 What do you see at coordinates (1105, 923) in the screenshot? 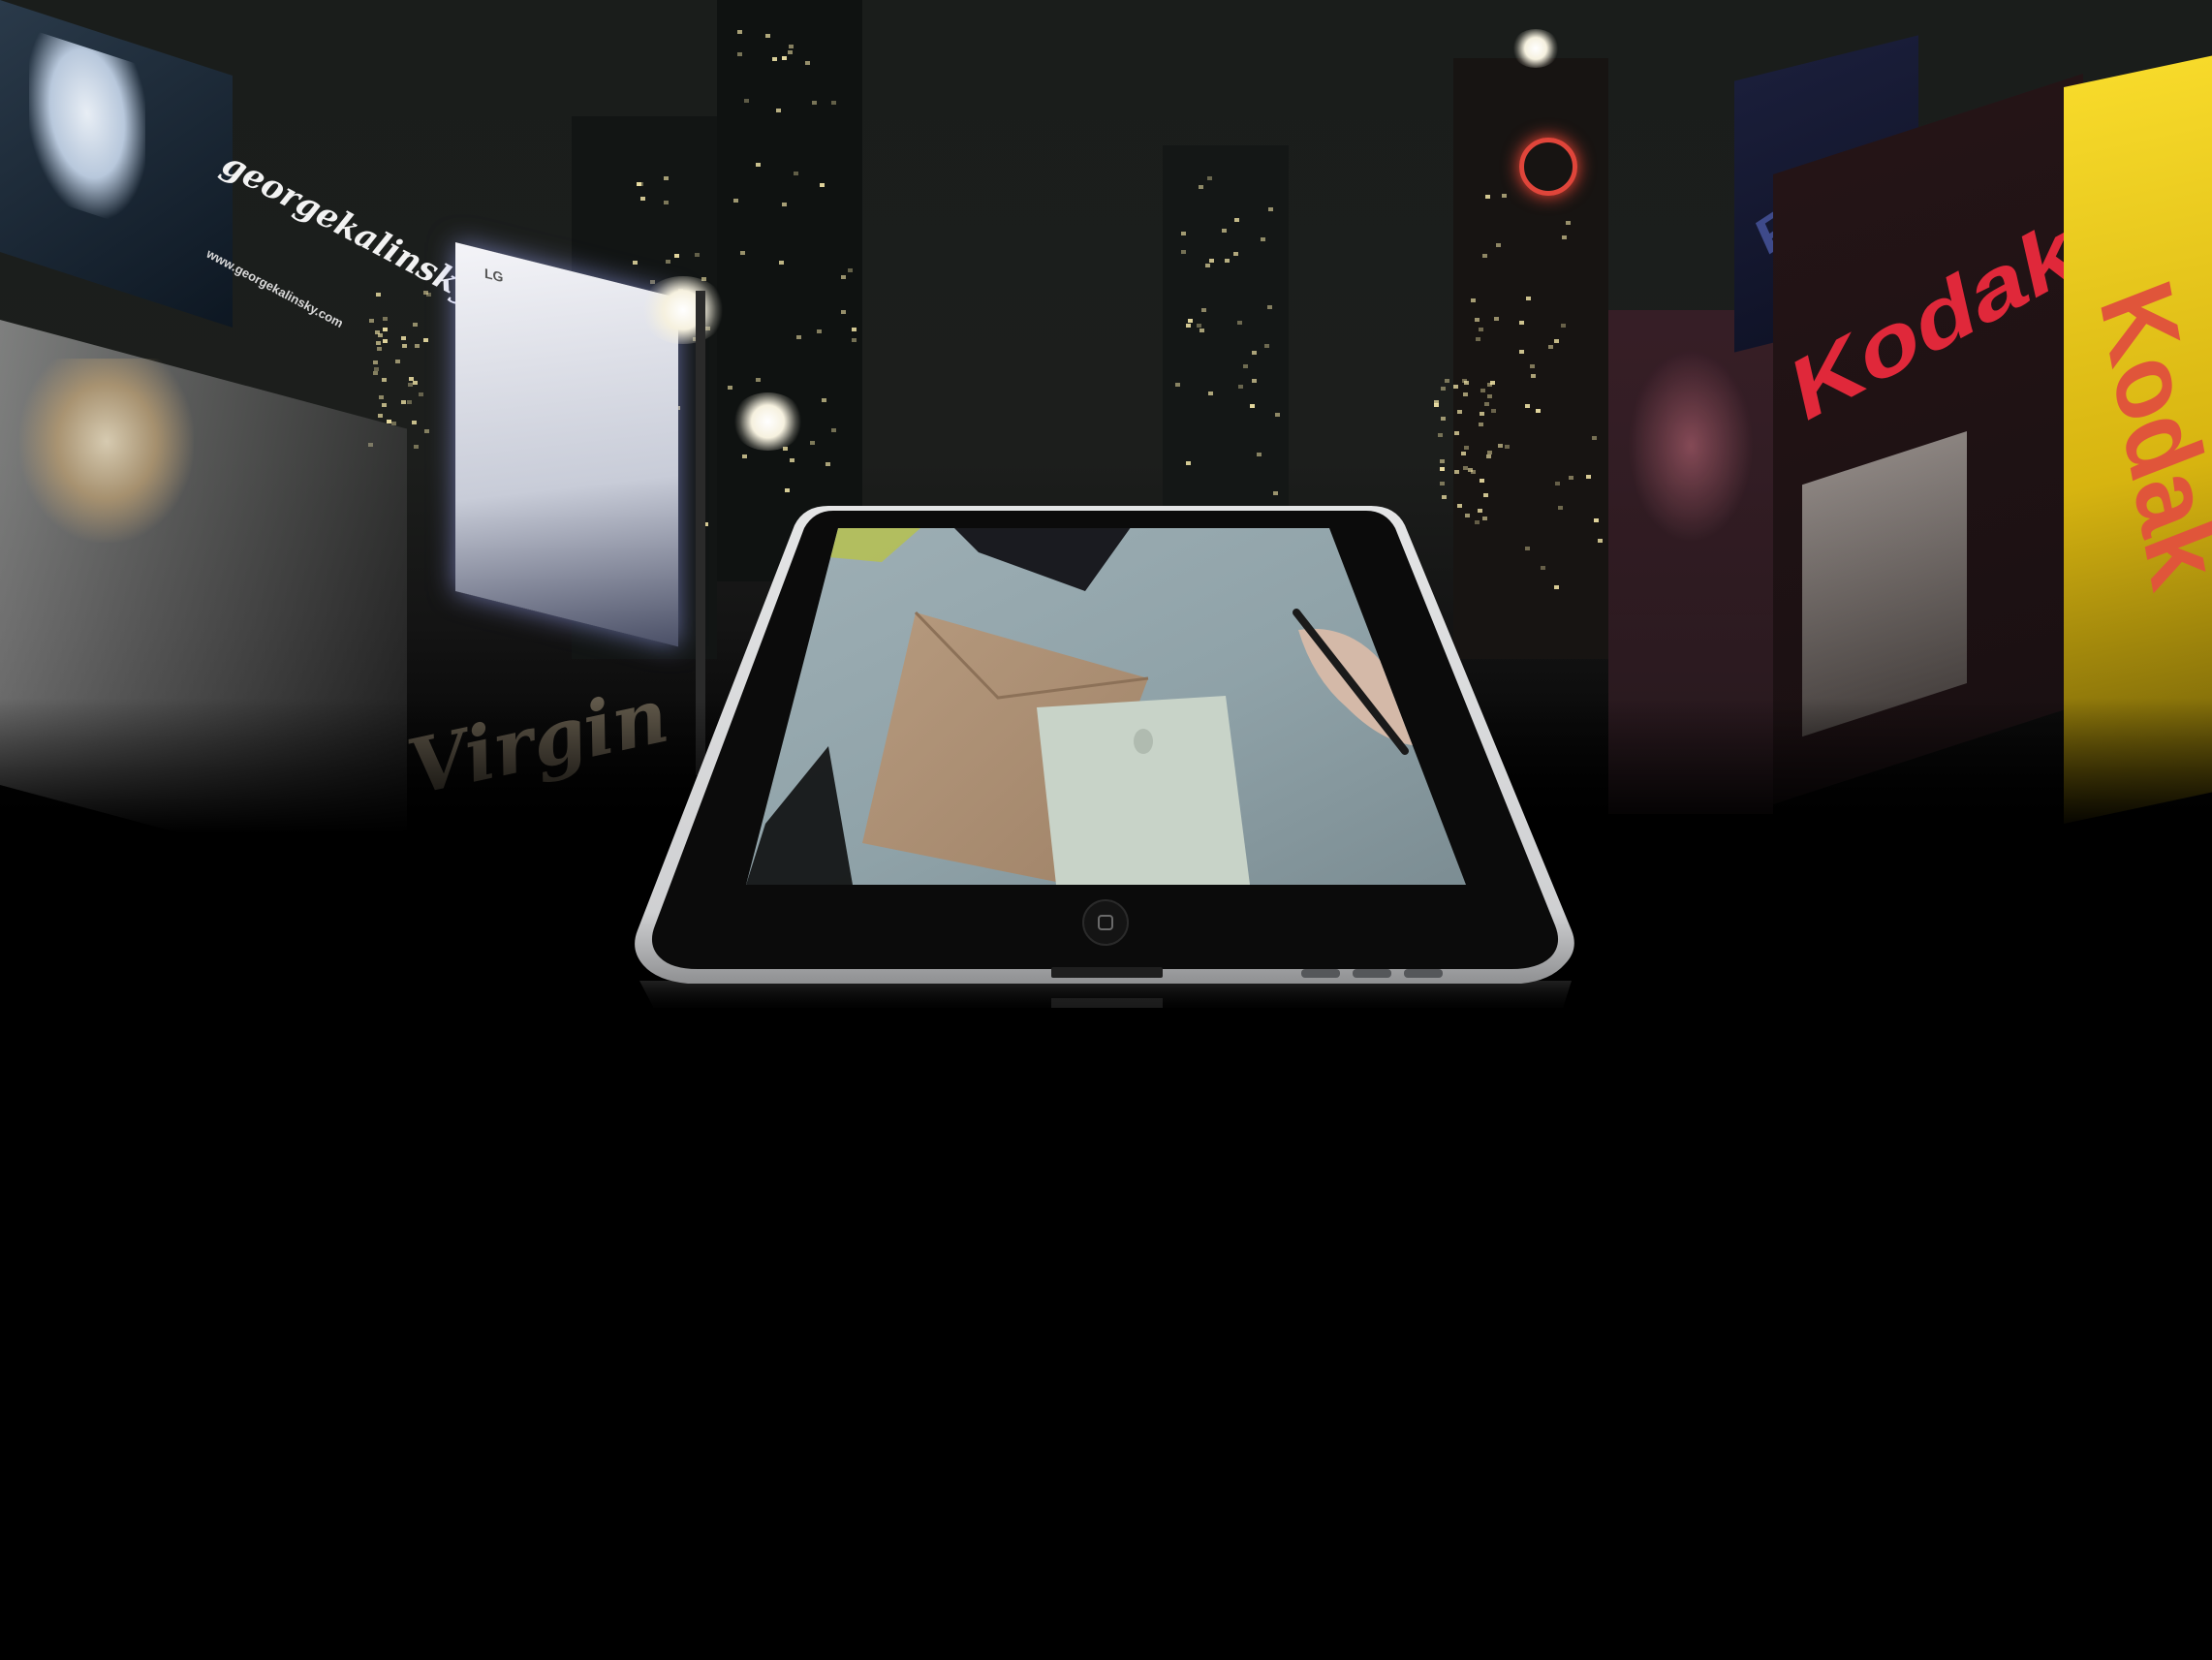
I see `home-button-icon` at bounding box center [1105, 923].